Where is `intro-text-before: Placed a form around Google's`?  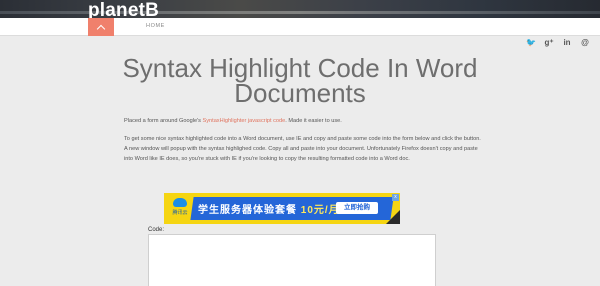
intro-text-before: Placed a form around Google's is located at coordinates (163, 121).